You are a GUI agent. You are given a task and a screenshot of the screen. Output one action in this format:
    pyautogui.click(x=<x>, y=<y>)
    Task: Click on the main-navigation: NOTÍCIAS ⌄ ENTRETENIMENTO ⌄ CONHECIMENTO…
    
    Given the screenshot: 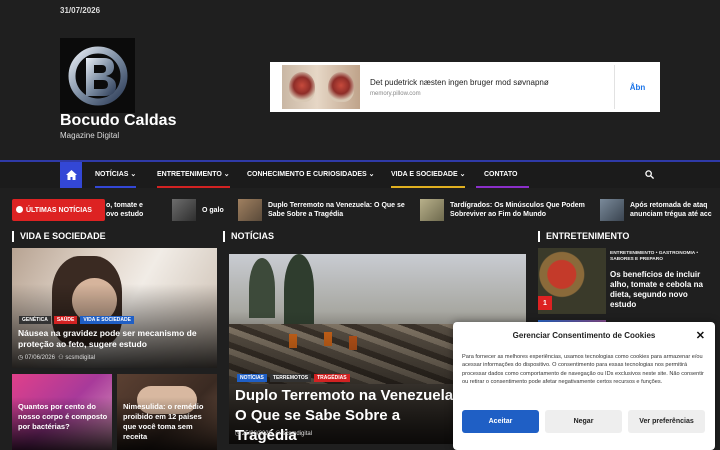 What is the action you would take?
    pyautogui.click(x=360, y=174)
    